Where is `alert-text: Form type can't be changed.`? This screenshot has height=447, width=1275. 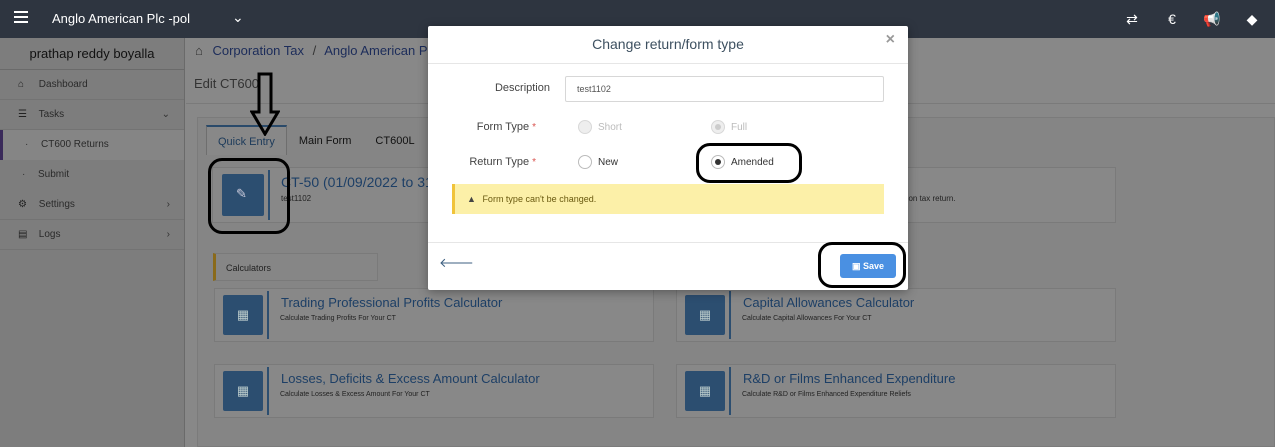 alert-text: Form type can't be changed. is located at coordinates (539, 199).